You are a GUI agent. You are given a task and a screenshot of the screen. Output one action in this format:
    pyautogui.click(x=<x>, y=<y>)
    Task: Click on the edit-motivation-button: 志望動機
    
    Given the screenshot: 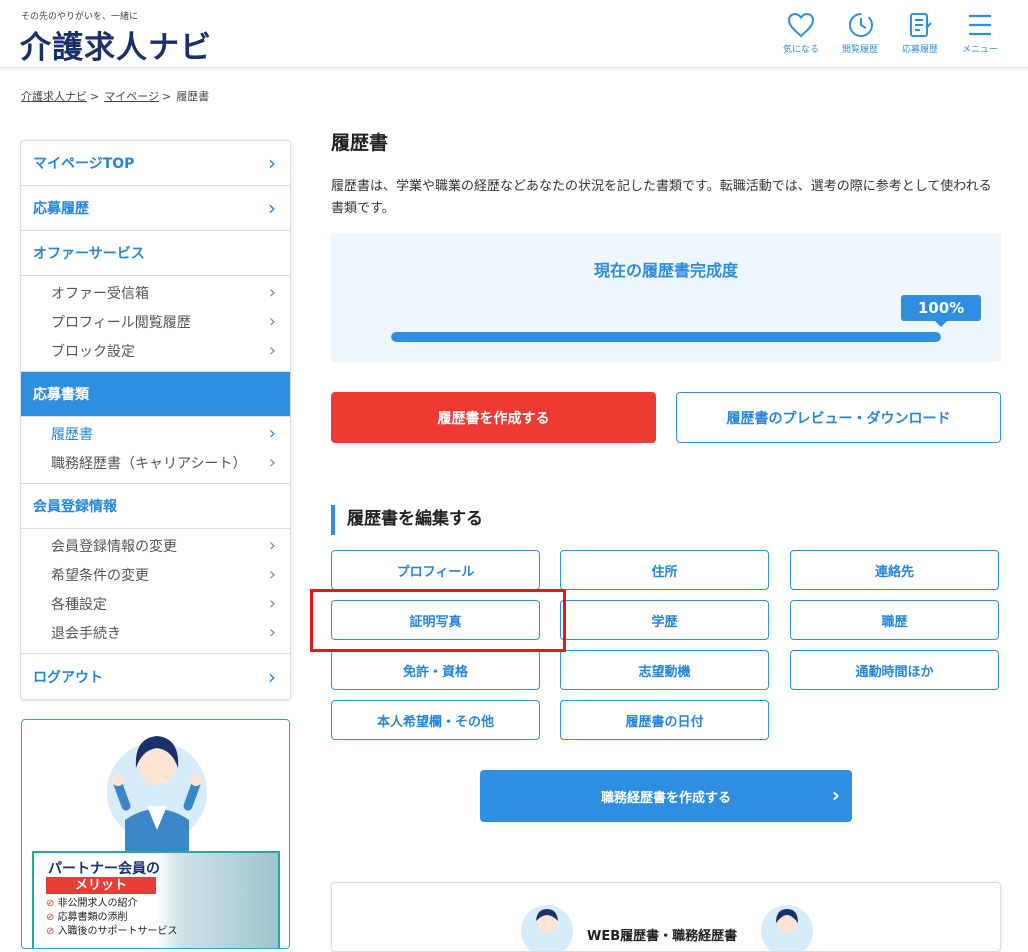 What is the action you would take?
    pyautogui.click(x=664, y=670)
    